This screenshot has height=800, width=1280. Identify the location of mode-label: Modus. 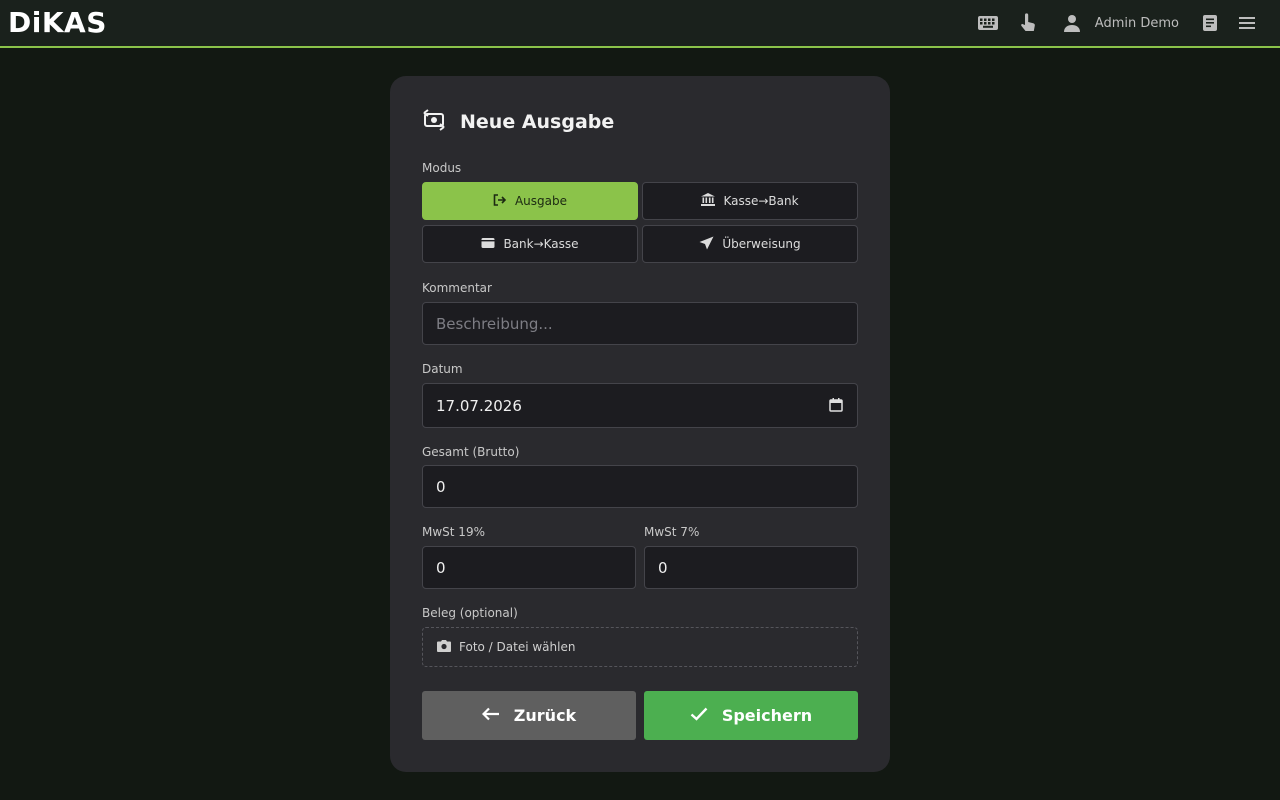
(442, 168).